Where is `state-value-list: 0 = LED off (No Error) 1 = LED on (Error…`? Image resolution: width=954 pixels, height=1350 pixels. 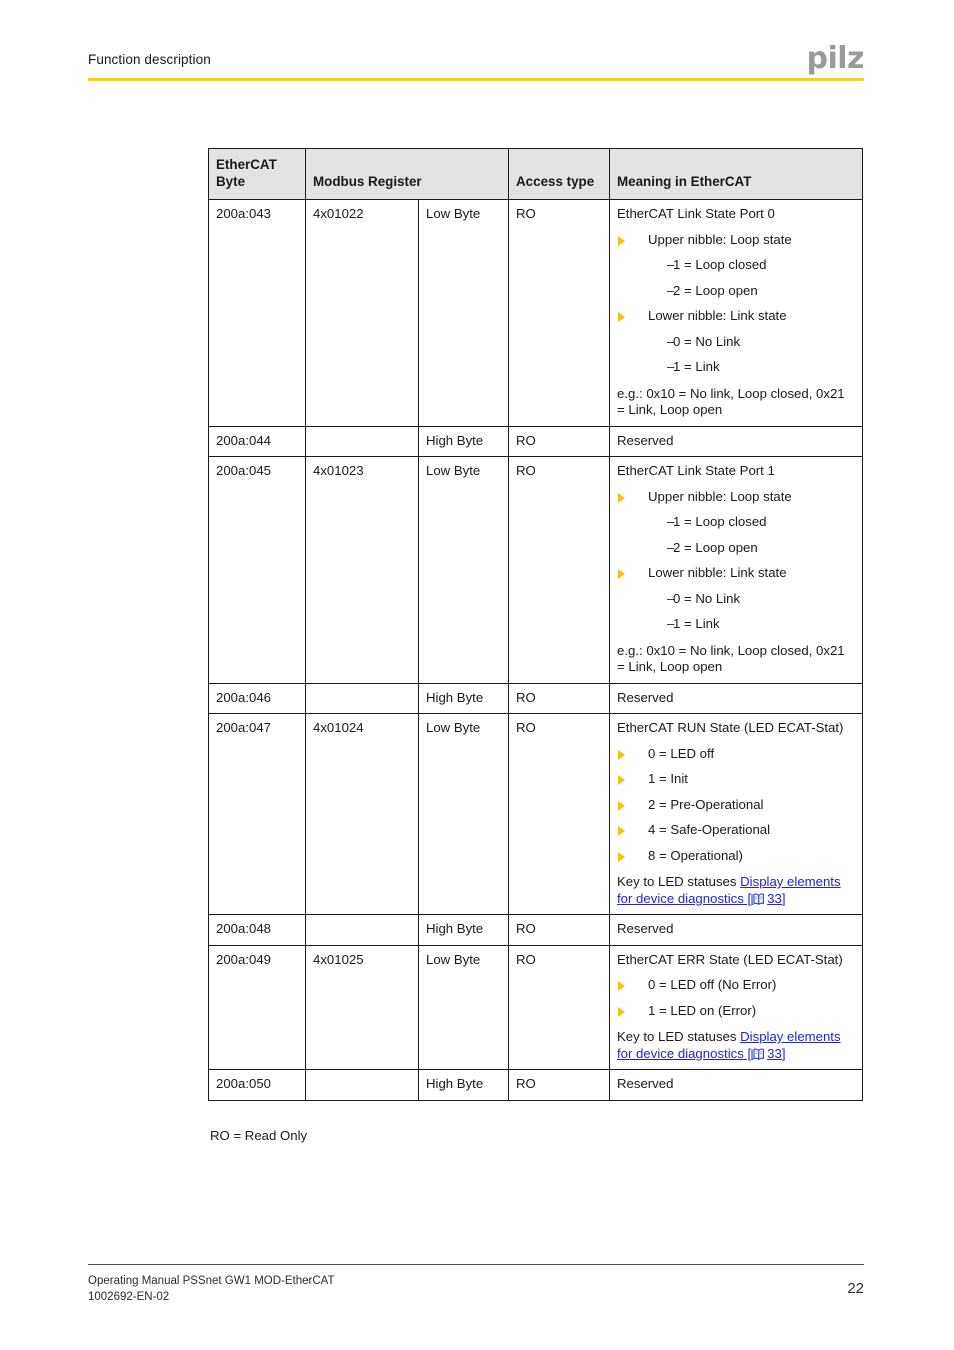 state-value-list: 0 = LED off (No Error) 1 = LED on (Error… is located at coordinates (736, 998).